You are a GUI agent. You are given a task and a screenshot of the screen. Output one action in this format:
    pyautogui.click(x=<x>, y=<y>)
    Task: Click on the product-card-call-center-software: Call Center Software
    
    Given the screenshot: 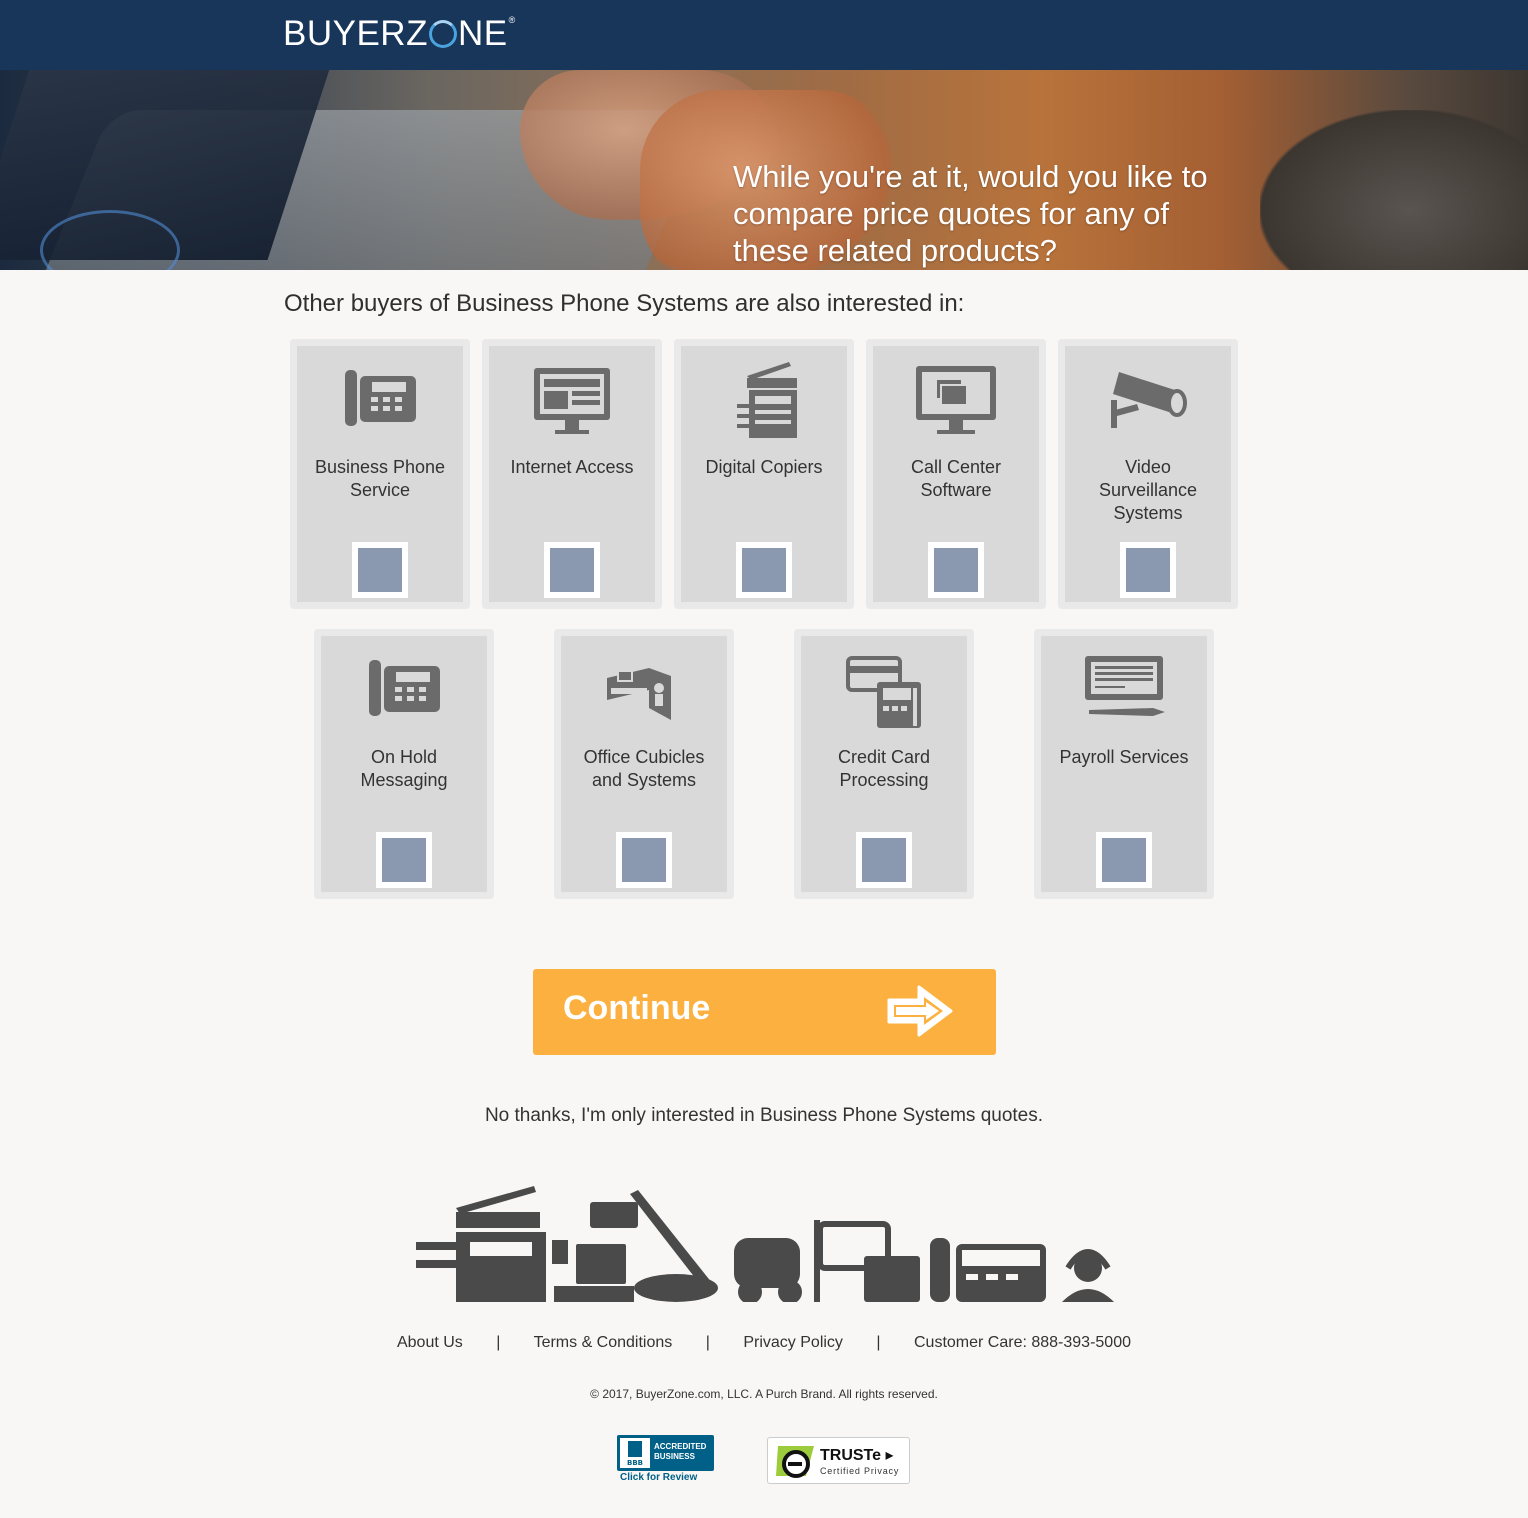 What is the action you would take?
    pyautogui.click(x=956, y=474)
    